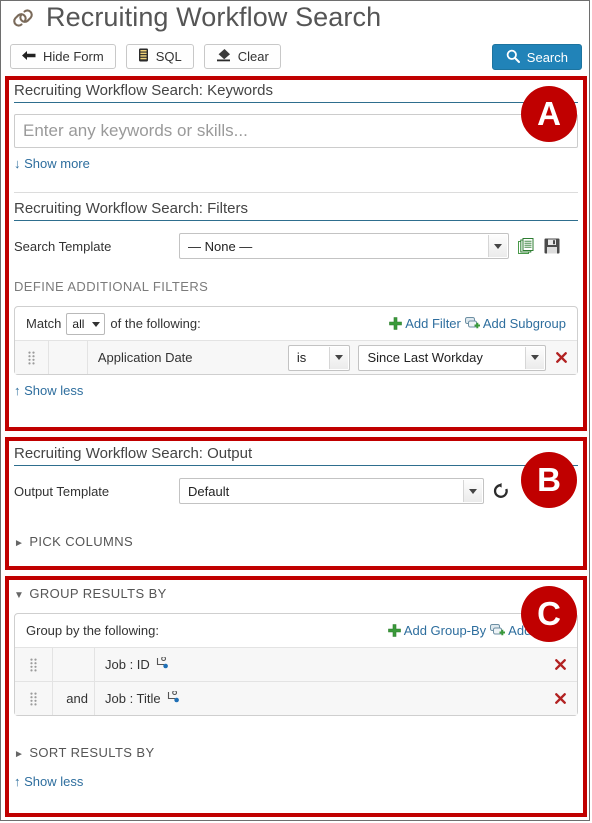  I want to click on copy-icon, so click(526, 245).